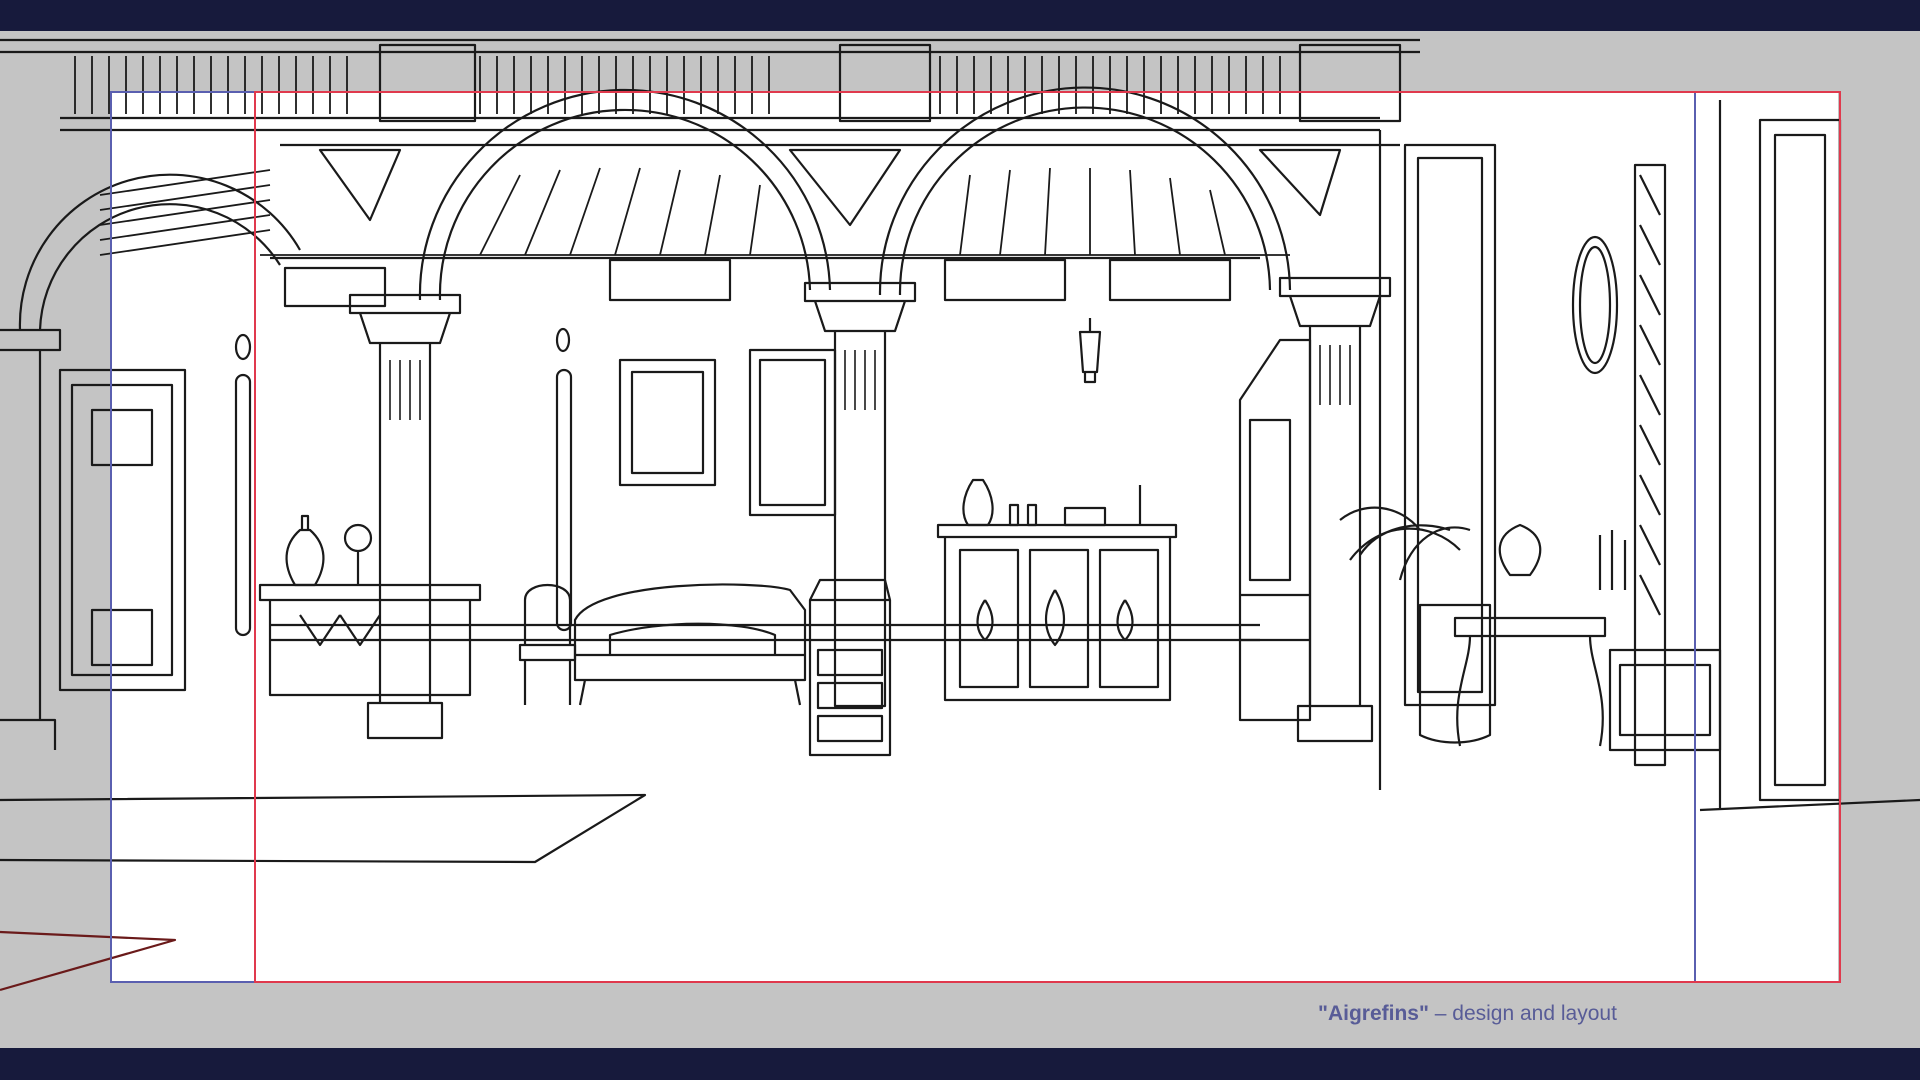 The image size is (1920, 1080). Describe the element at coordinates (1879, 506) in the screenshot. I see `right-outside-region` at that location.